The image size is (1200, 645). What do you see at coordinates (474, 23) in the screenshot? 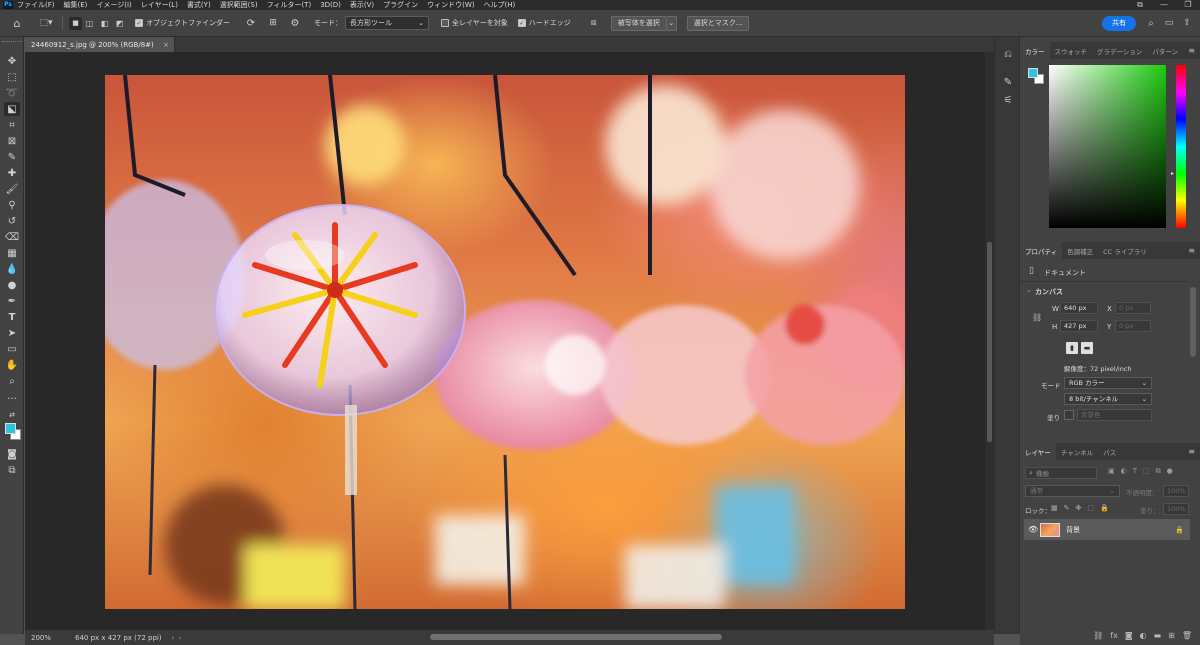
I see `all-layers-toggle: 全レイヤーを対象` at bounding box center [474, 23].